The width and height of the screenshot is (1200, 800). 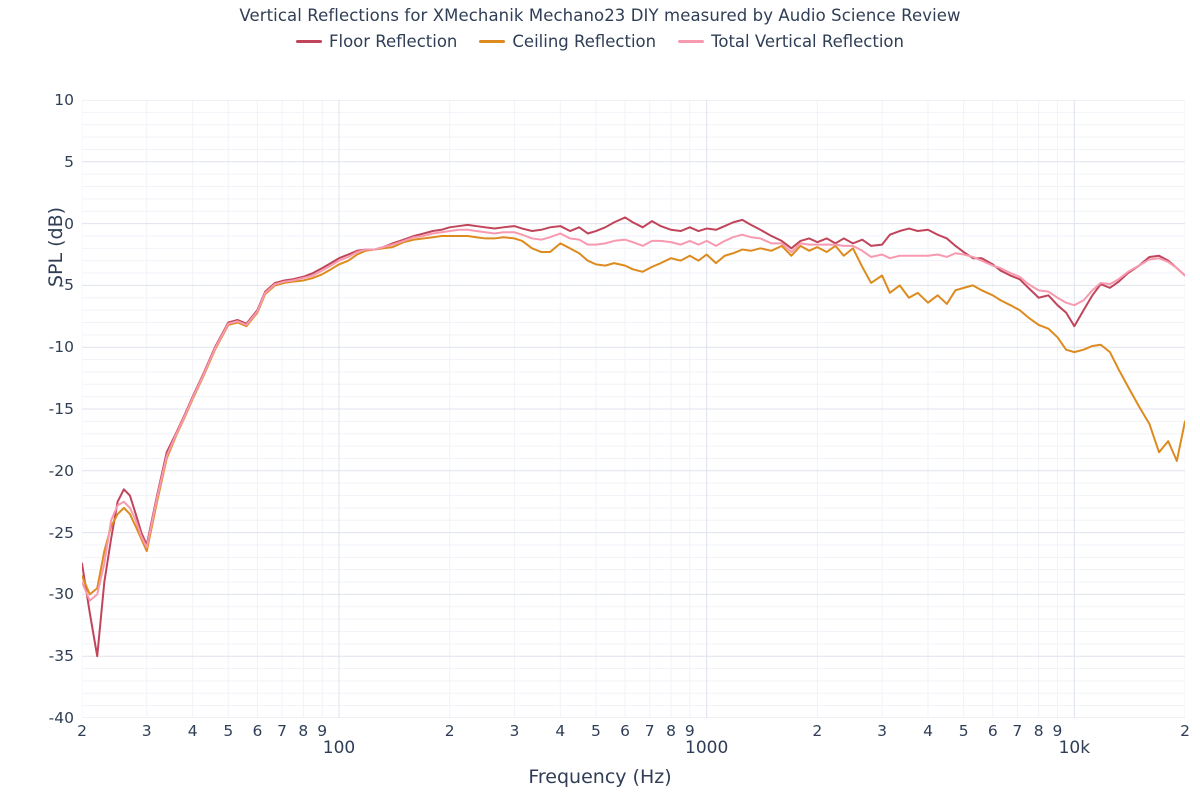 What do you see at coordinates (707, 748) in the screenshot?
I see `x-tick-label-major: 1000` at bounding box center [707, 748].